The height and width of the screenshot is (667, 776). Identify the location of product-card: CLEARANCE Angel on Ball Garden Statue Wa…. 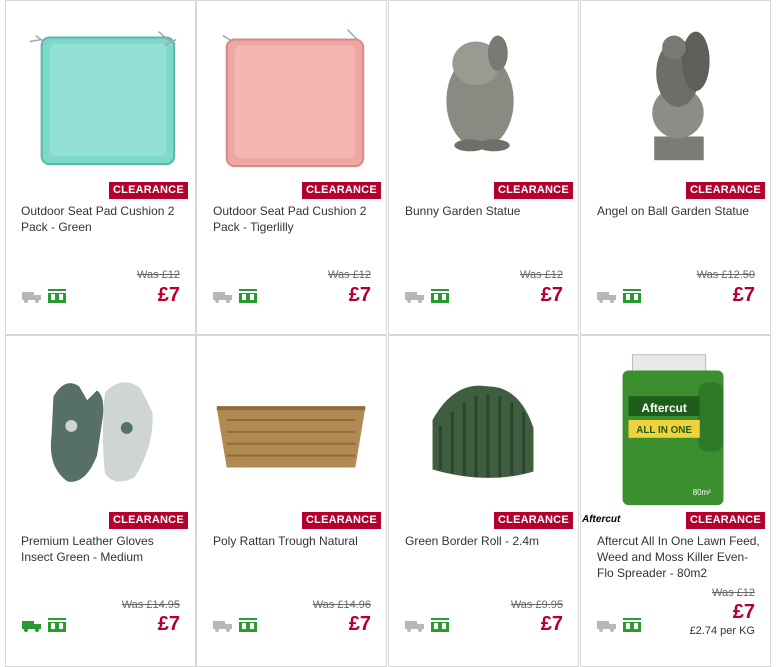
(675, 167).